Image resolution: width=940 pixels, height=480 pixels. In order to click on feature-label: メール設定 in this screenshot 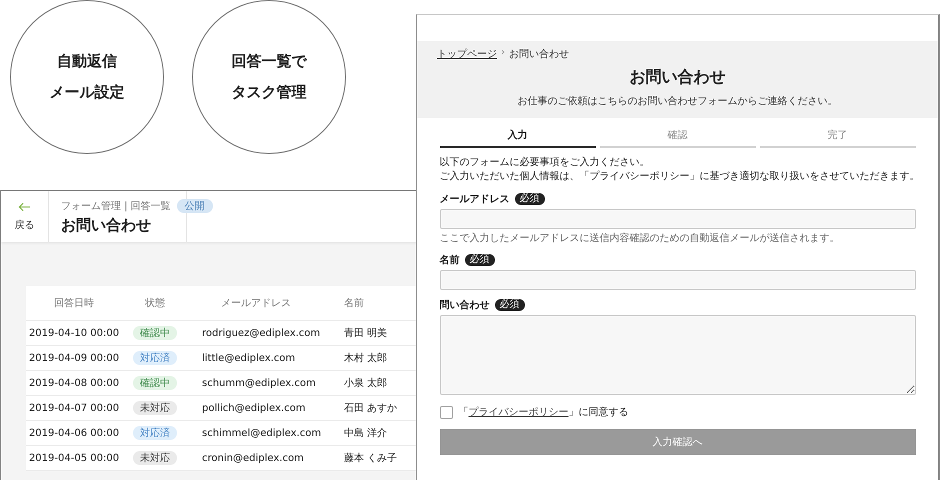, I will do `click(87, 92)`.